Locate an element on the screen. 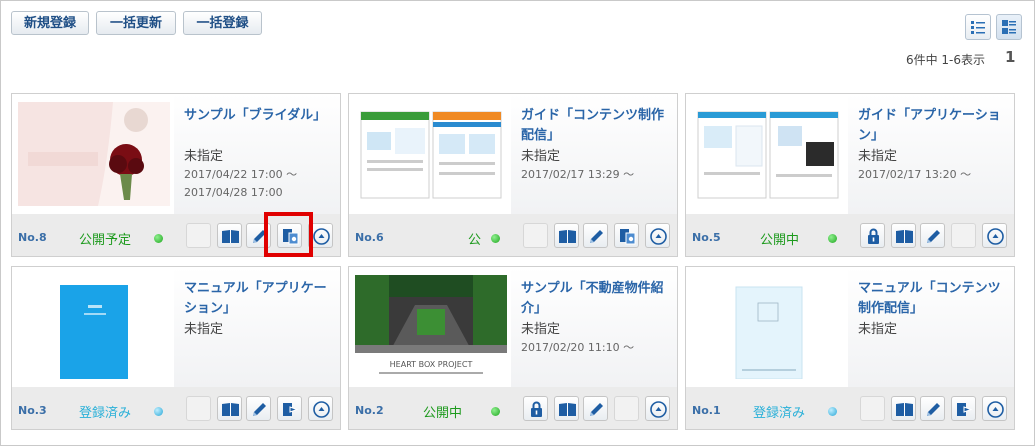  card-number: No.6 is located at coordinates (369, 237).